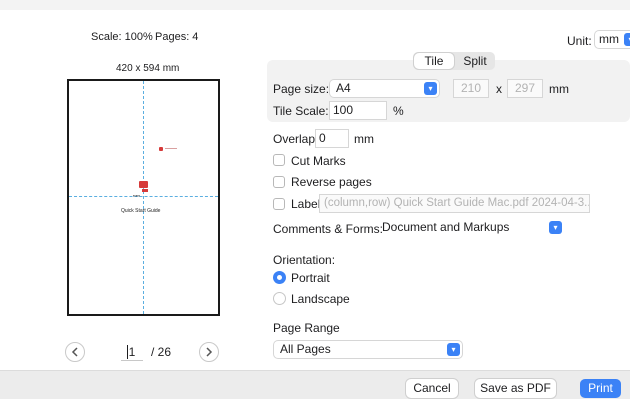 Image resolution: width=630 pixels, height=399 pixels. I want to click on overlap-unit: mm, so click(364, 139).